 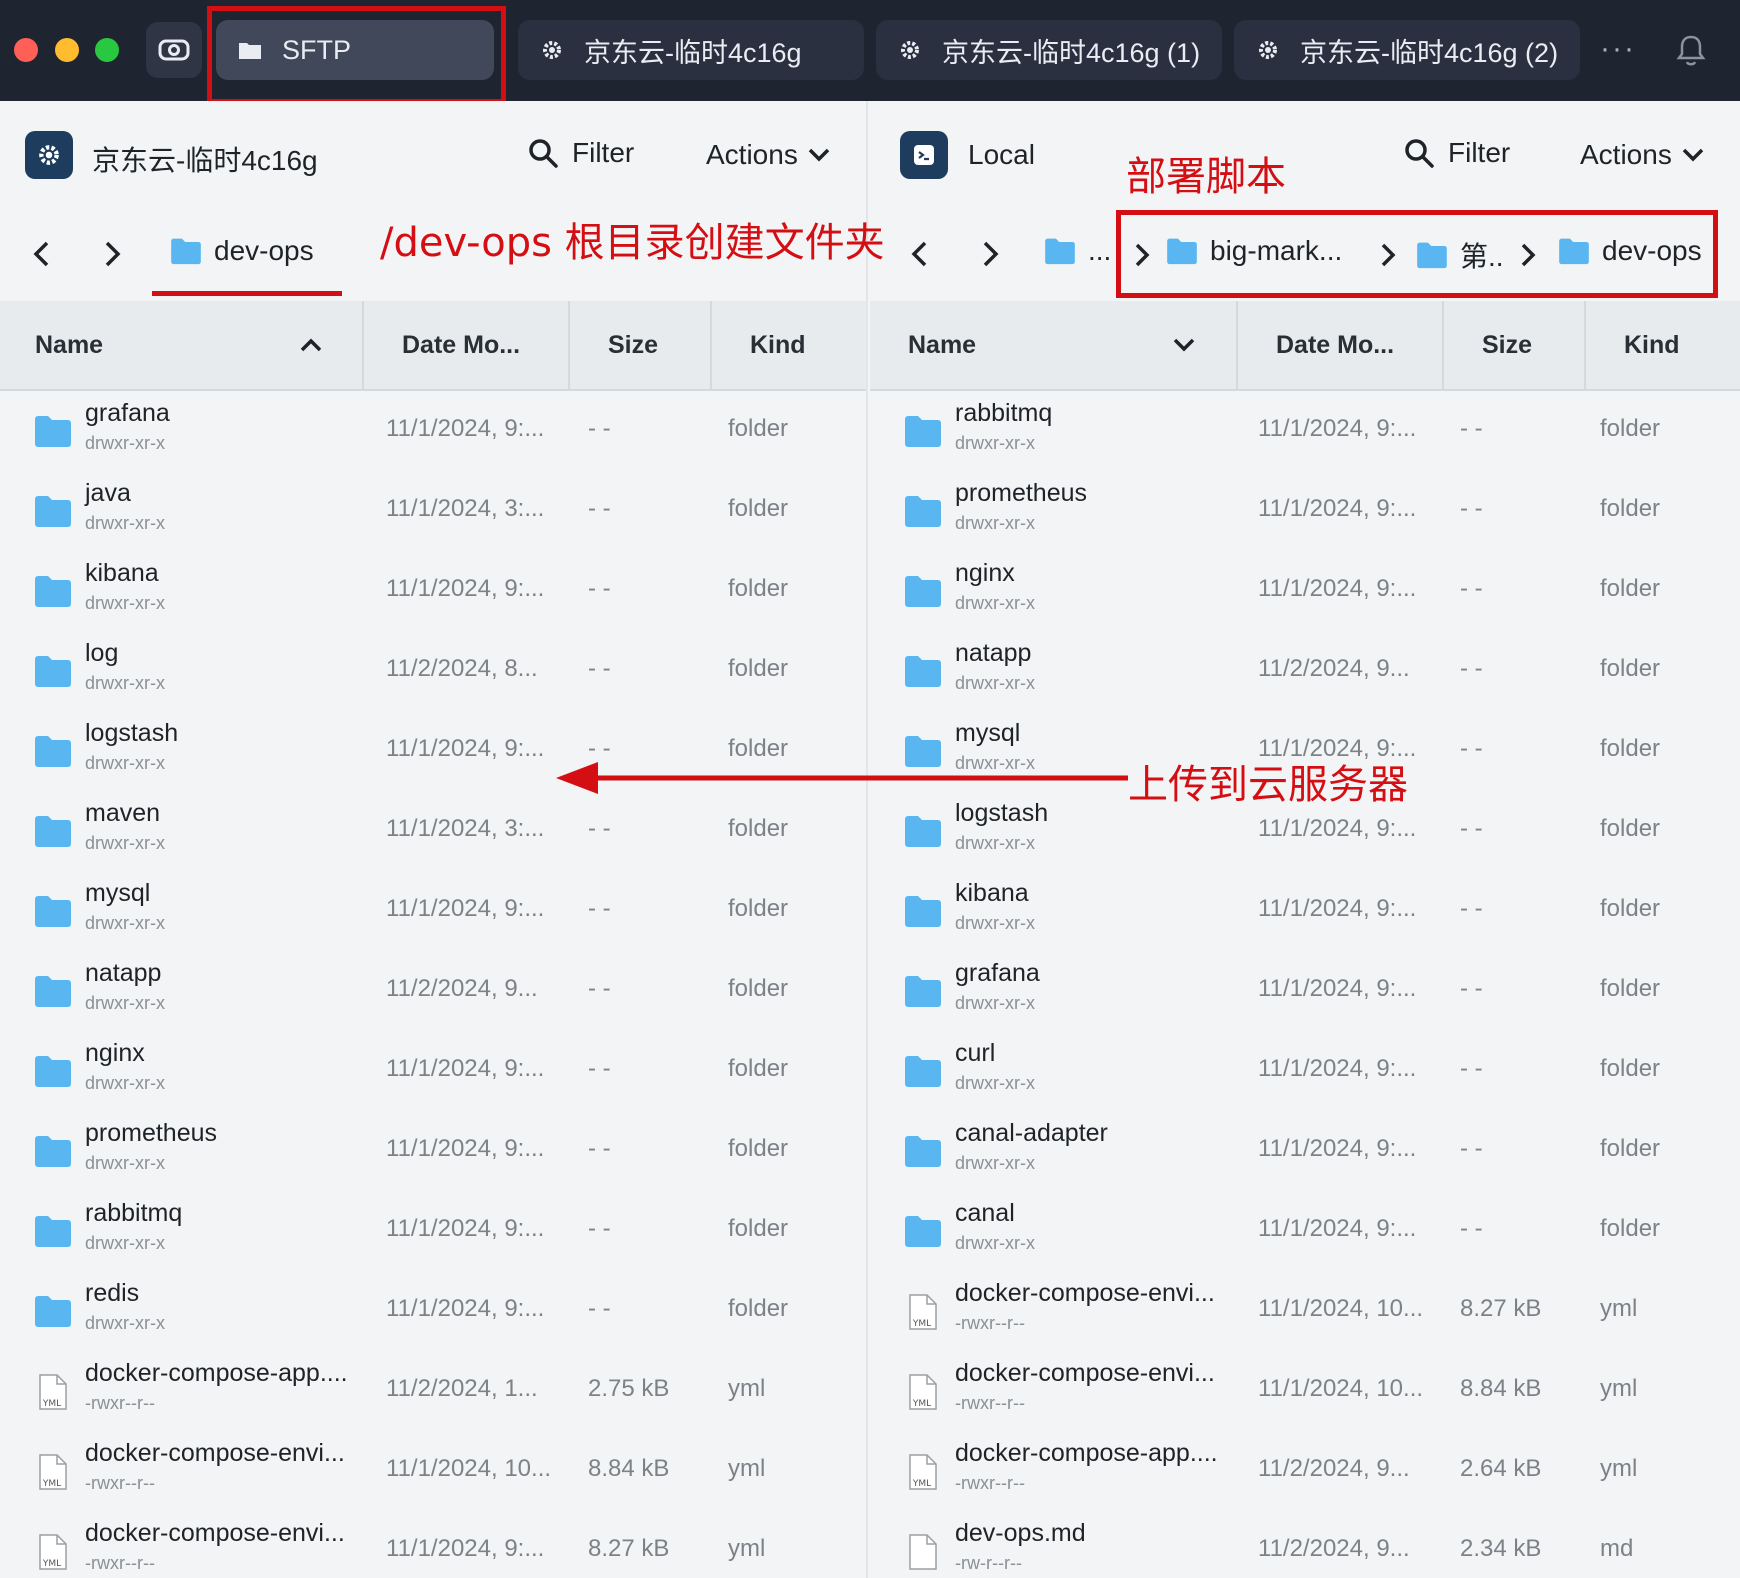 I want to click on minimize-window-button, so click(x=67, y=50).